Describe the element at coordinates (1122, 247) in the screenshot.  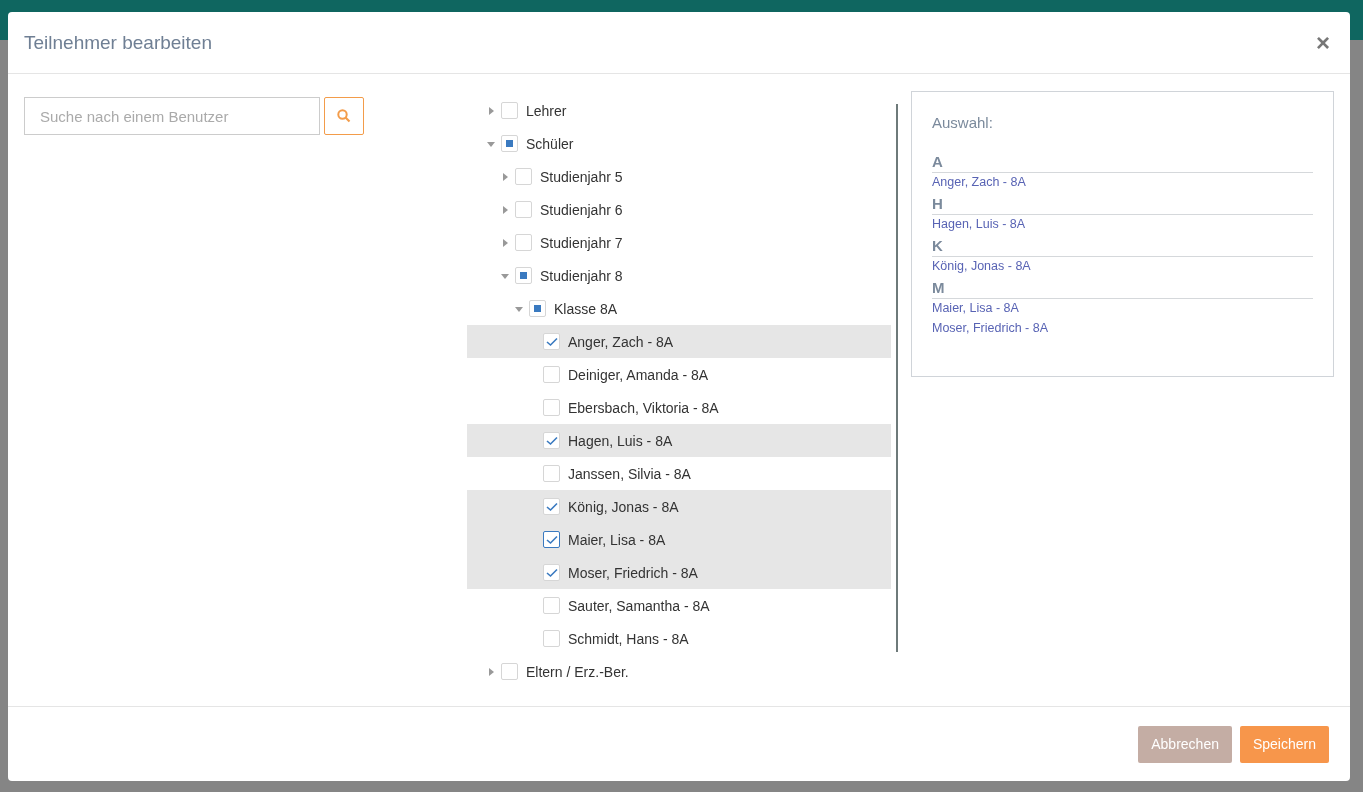
I see `group-letter: K` at that location.